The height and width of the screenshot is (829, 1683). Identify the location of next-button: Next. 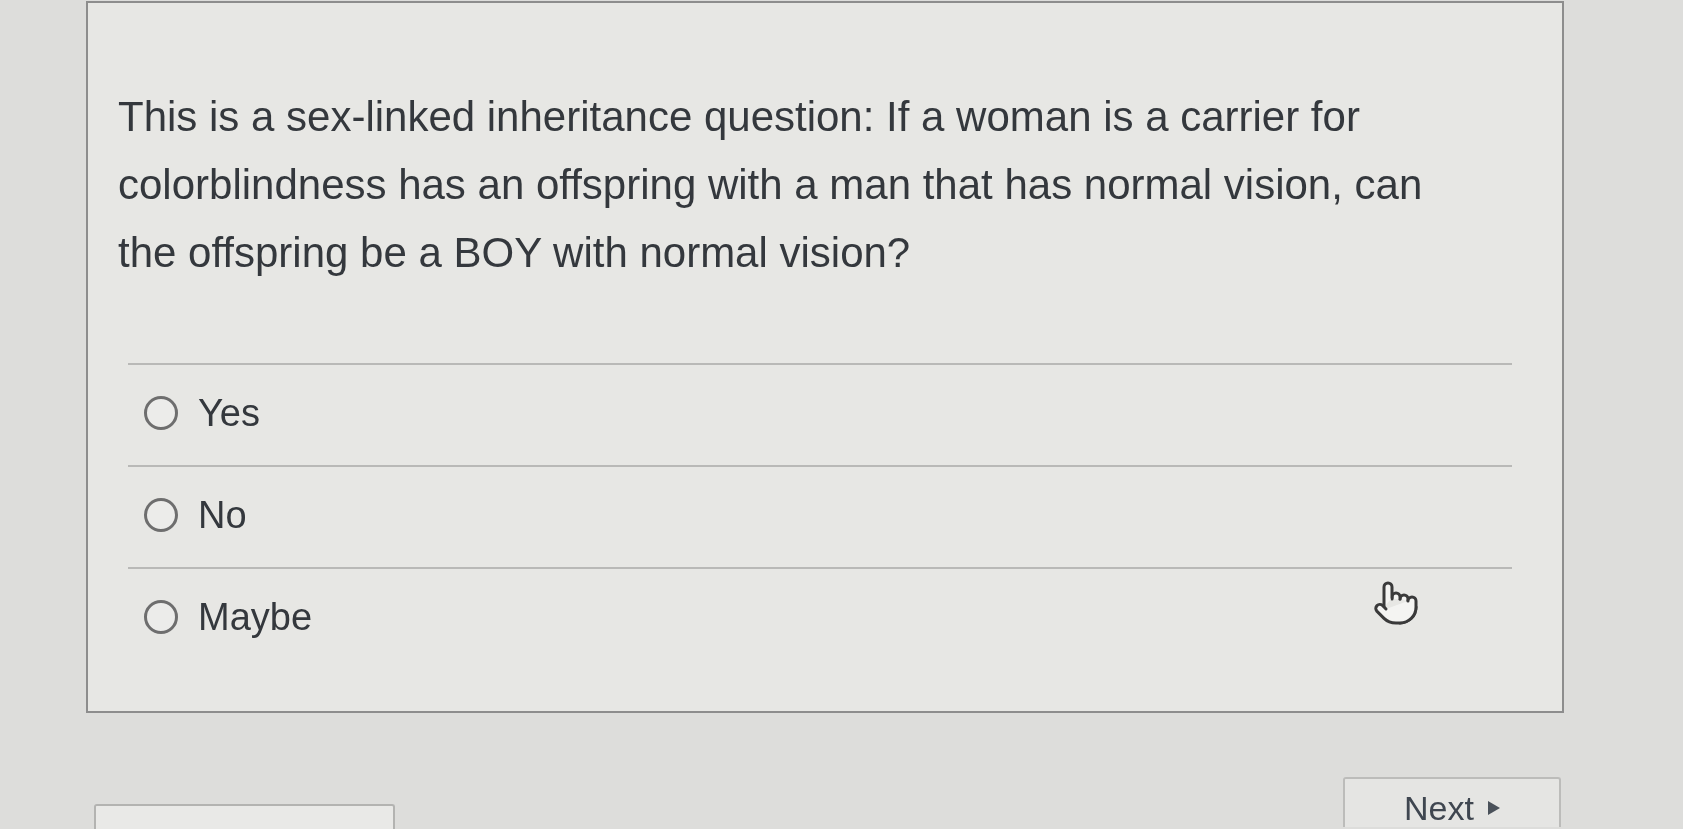
(1452, 802).